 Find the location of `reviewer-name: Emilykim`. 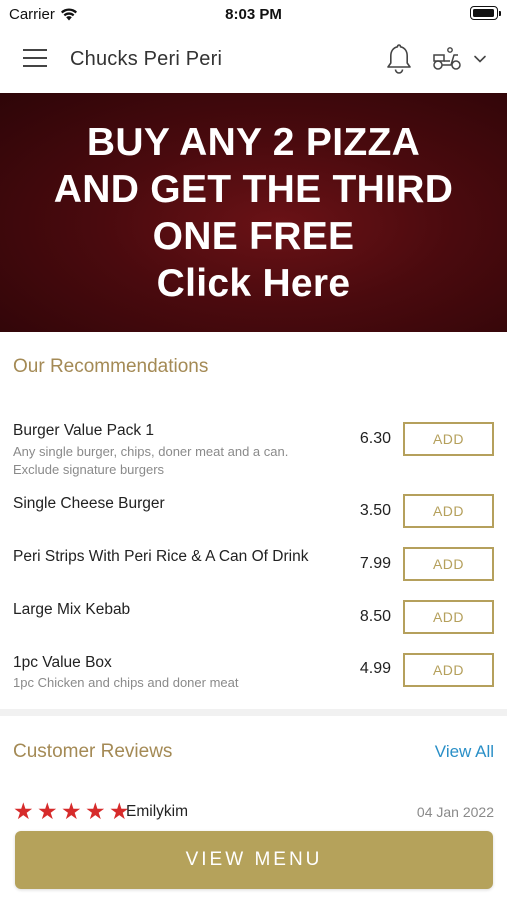

reviewer-name: Emilykim is located at coordinates (157, 811).